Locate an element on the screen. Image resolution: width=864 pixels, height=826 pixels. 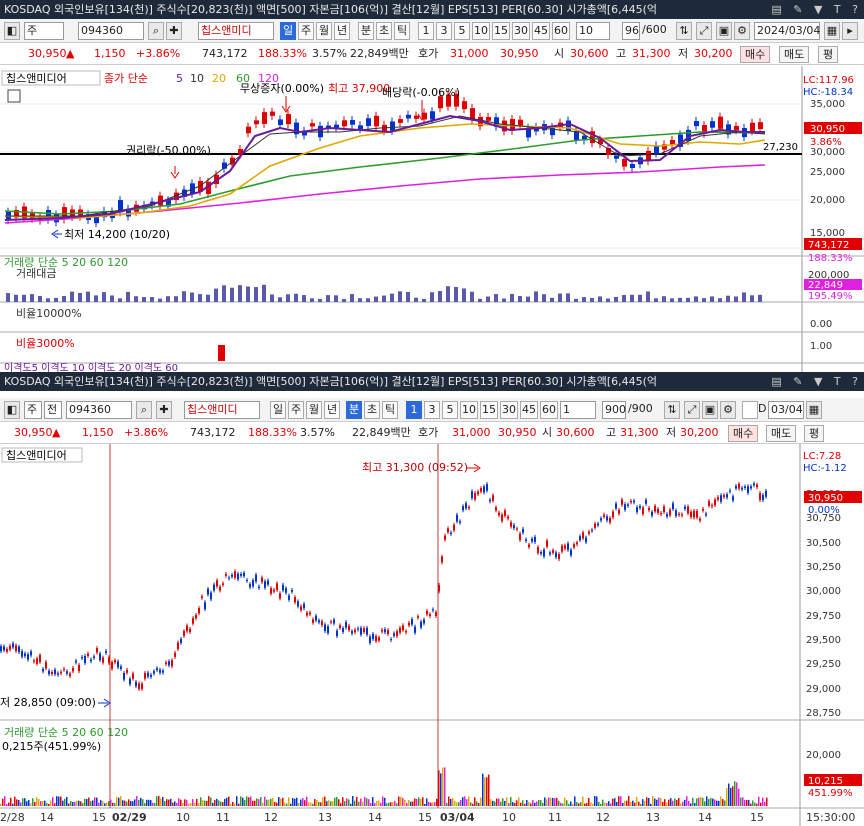
x-label: 14 is located at coordinates (705, 817).